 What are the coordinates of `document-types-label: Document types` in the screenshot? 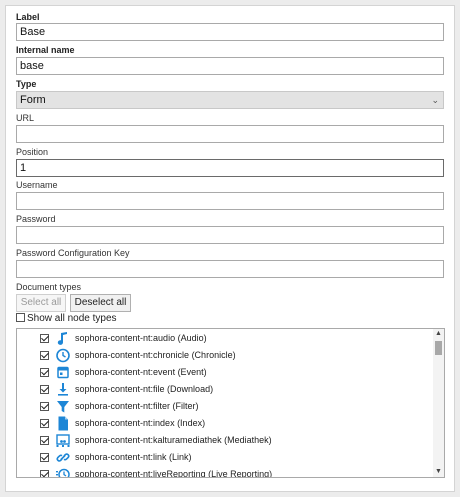 It's located at (49, 287).